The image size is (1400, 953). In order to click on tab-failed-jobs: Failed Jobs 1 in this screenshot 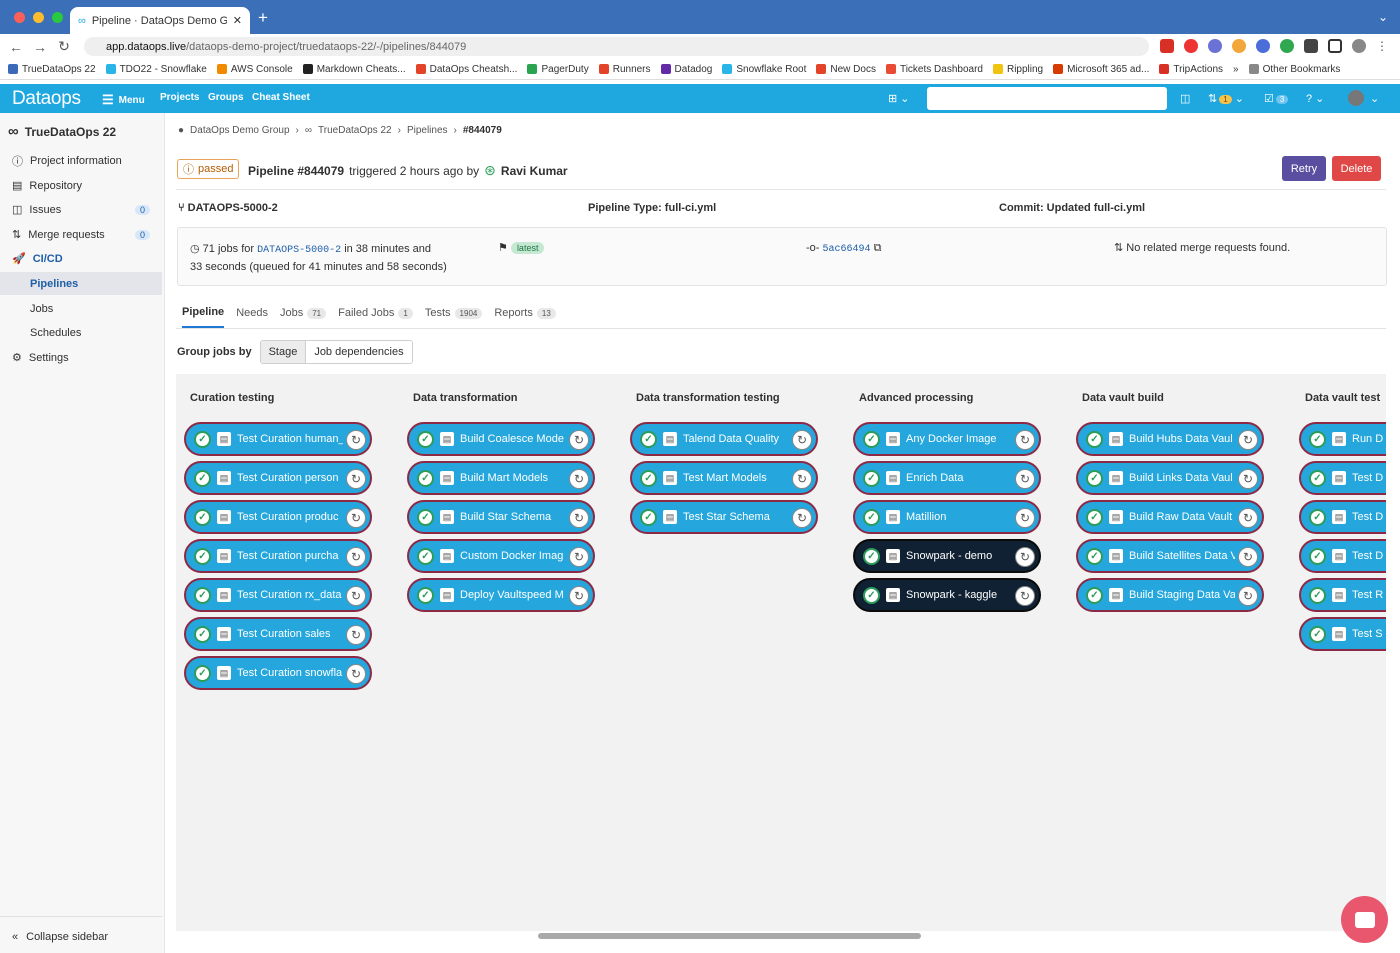, I will do `click(375, 313)`.